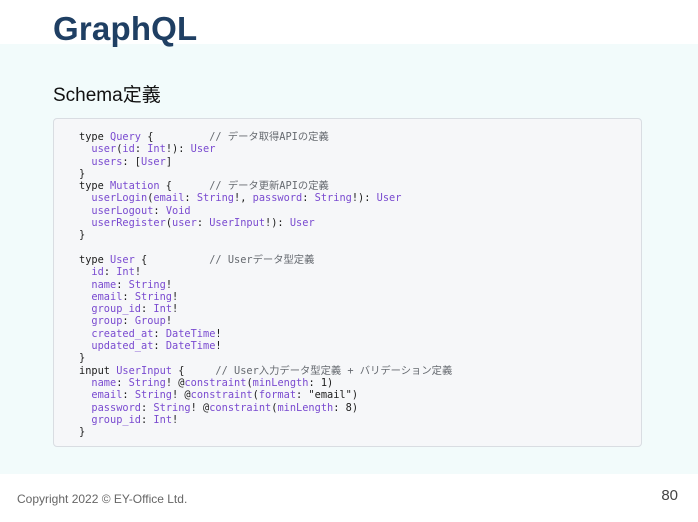  Describe the element at coordinates (265, 211) in the screenshot. I see `code-line: userLogout: Void` at that location.